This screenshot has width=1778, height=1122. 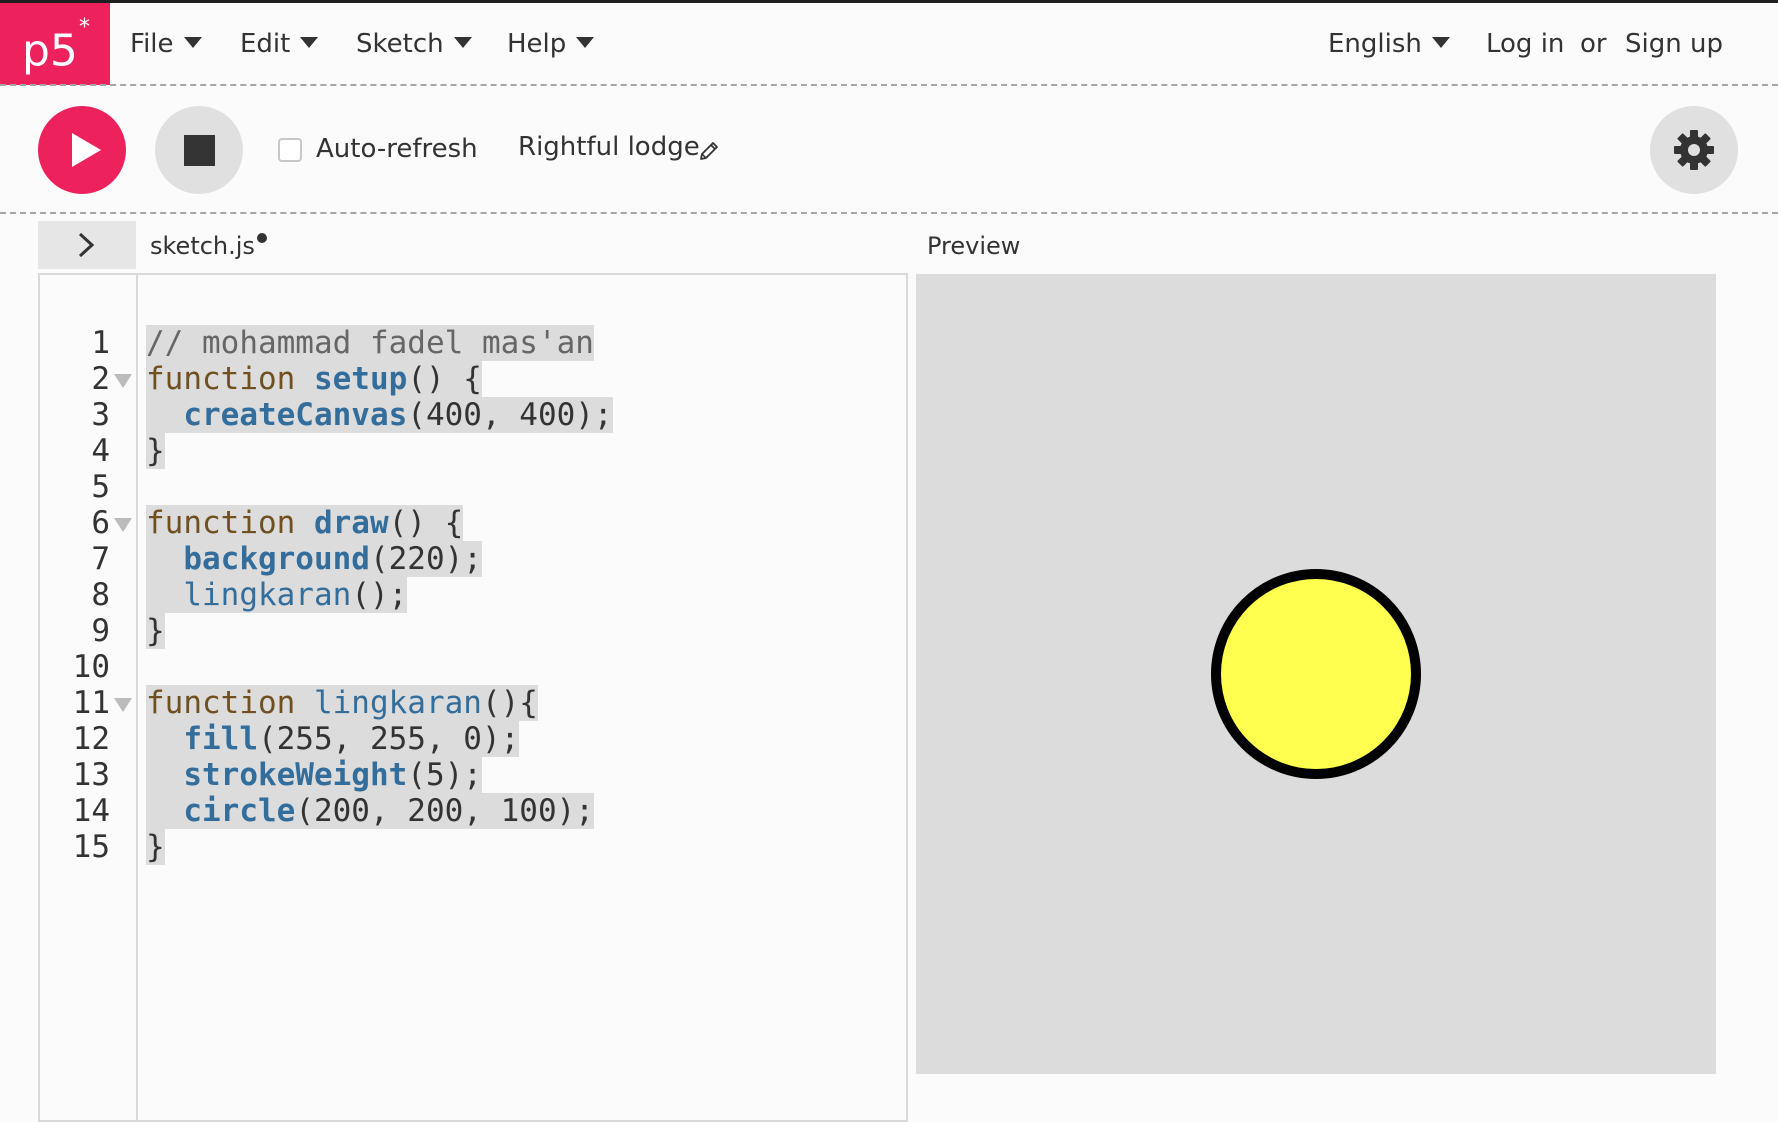 What do you see at coordinates (239, 811) in the screenshot?
I see `code-token: circle` at bounding box center [239, 811].